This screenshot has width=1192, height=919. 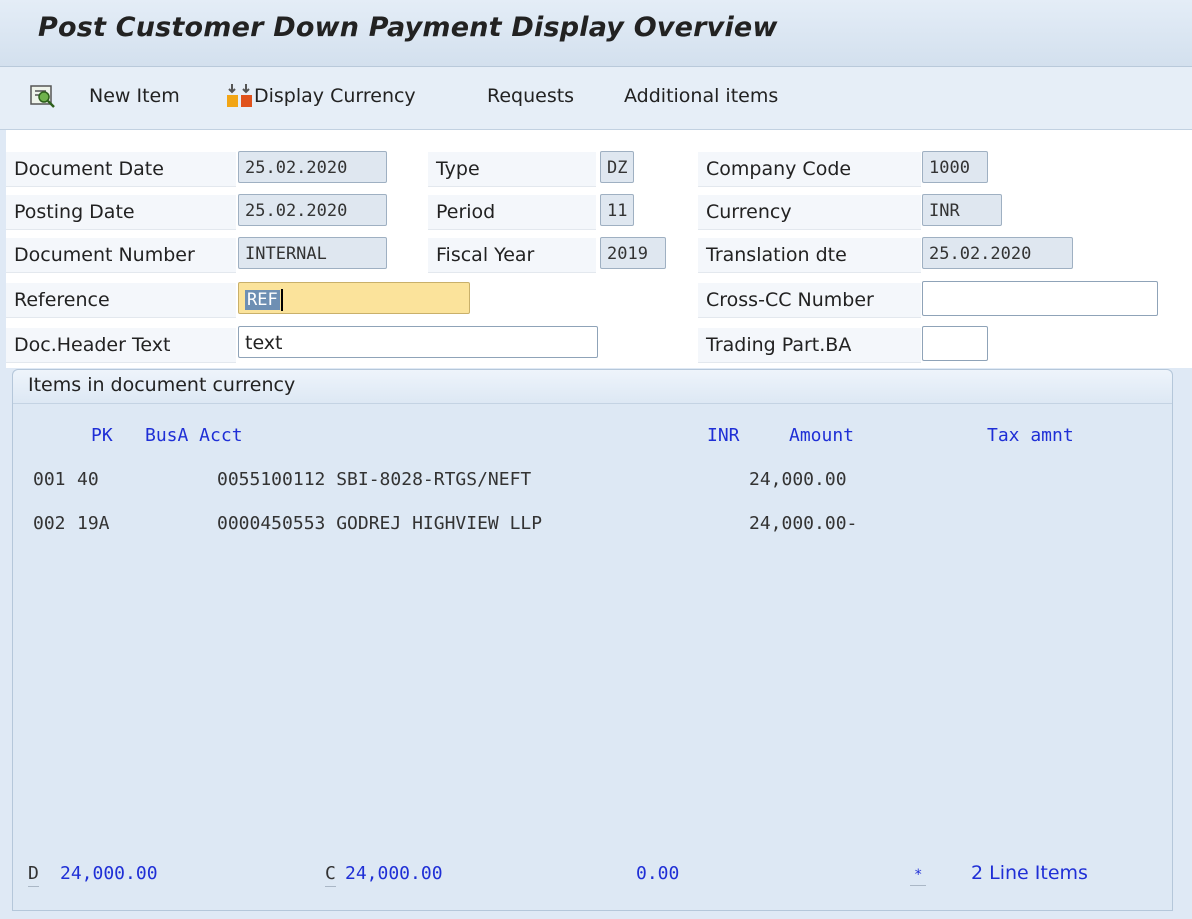 I want to click on line-items-star: *, so click(x=918, y=874).